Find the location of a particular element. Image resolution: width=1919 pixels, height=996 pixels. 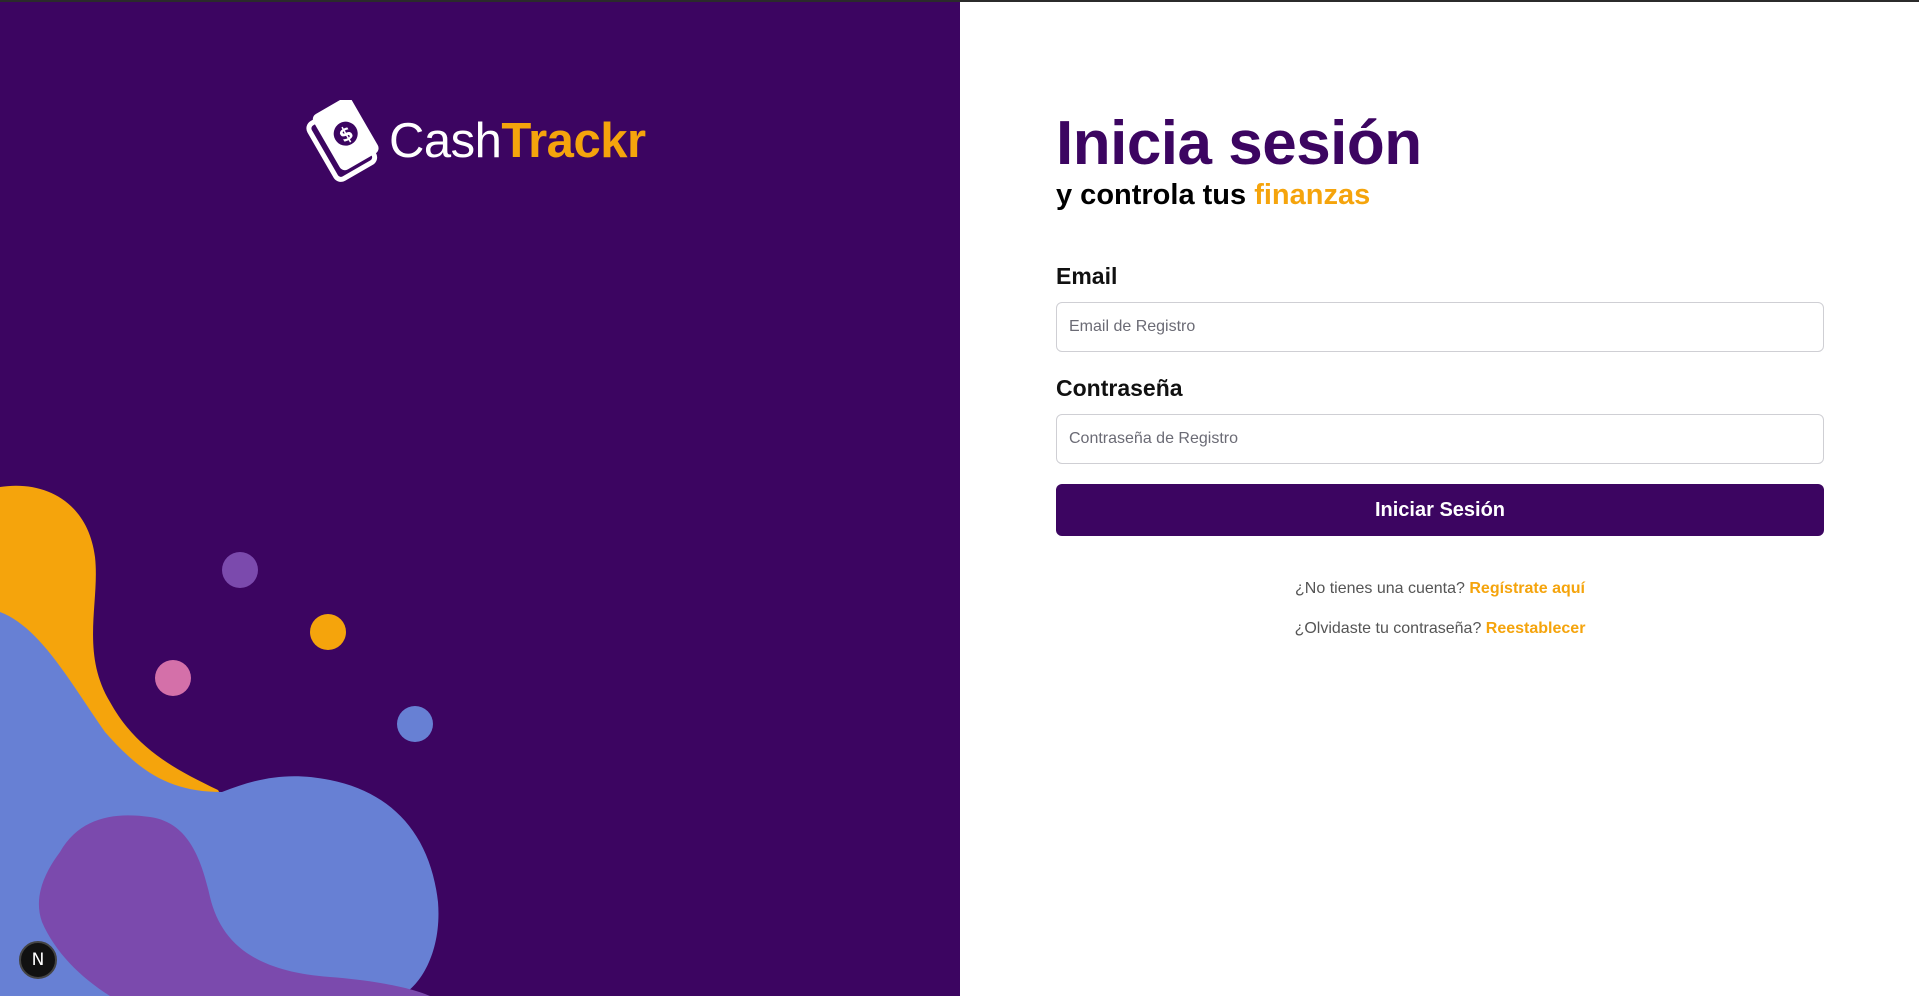

page-subtitle: y controla tus finanzas is located at coordinates (1440, 195).